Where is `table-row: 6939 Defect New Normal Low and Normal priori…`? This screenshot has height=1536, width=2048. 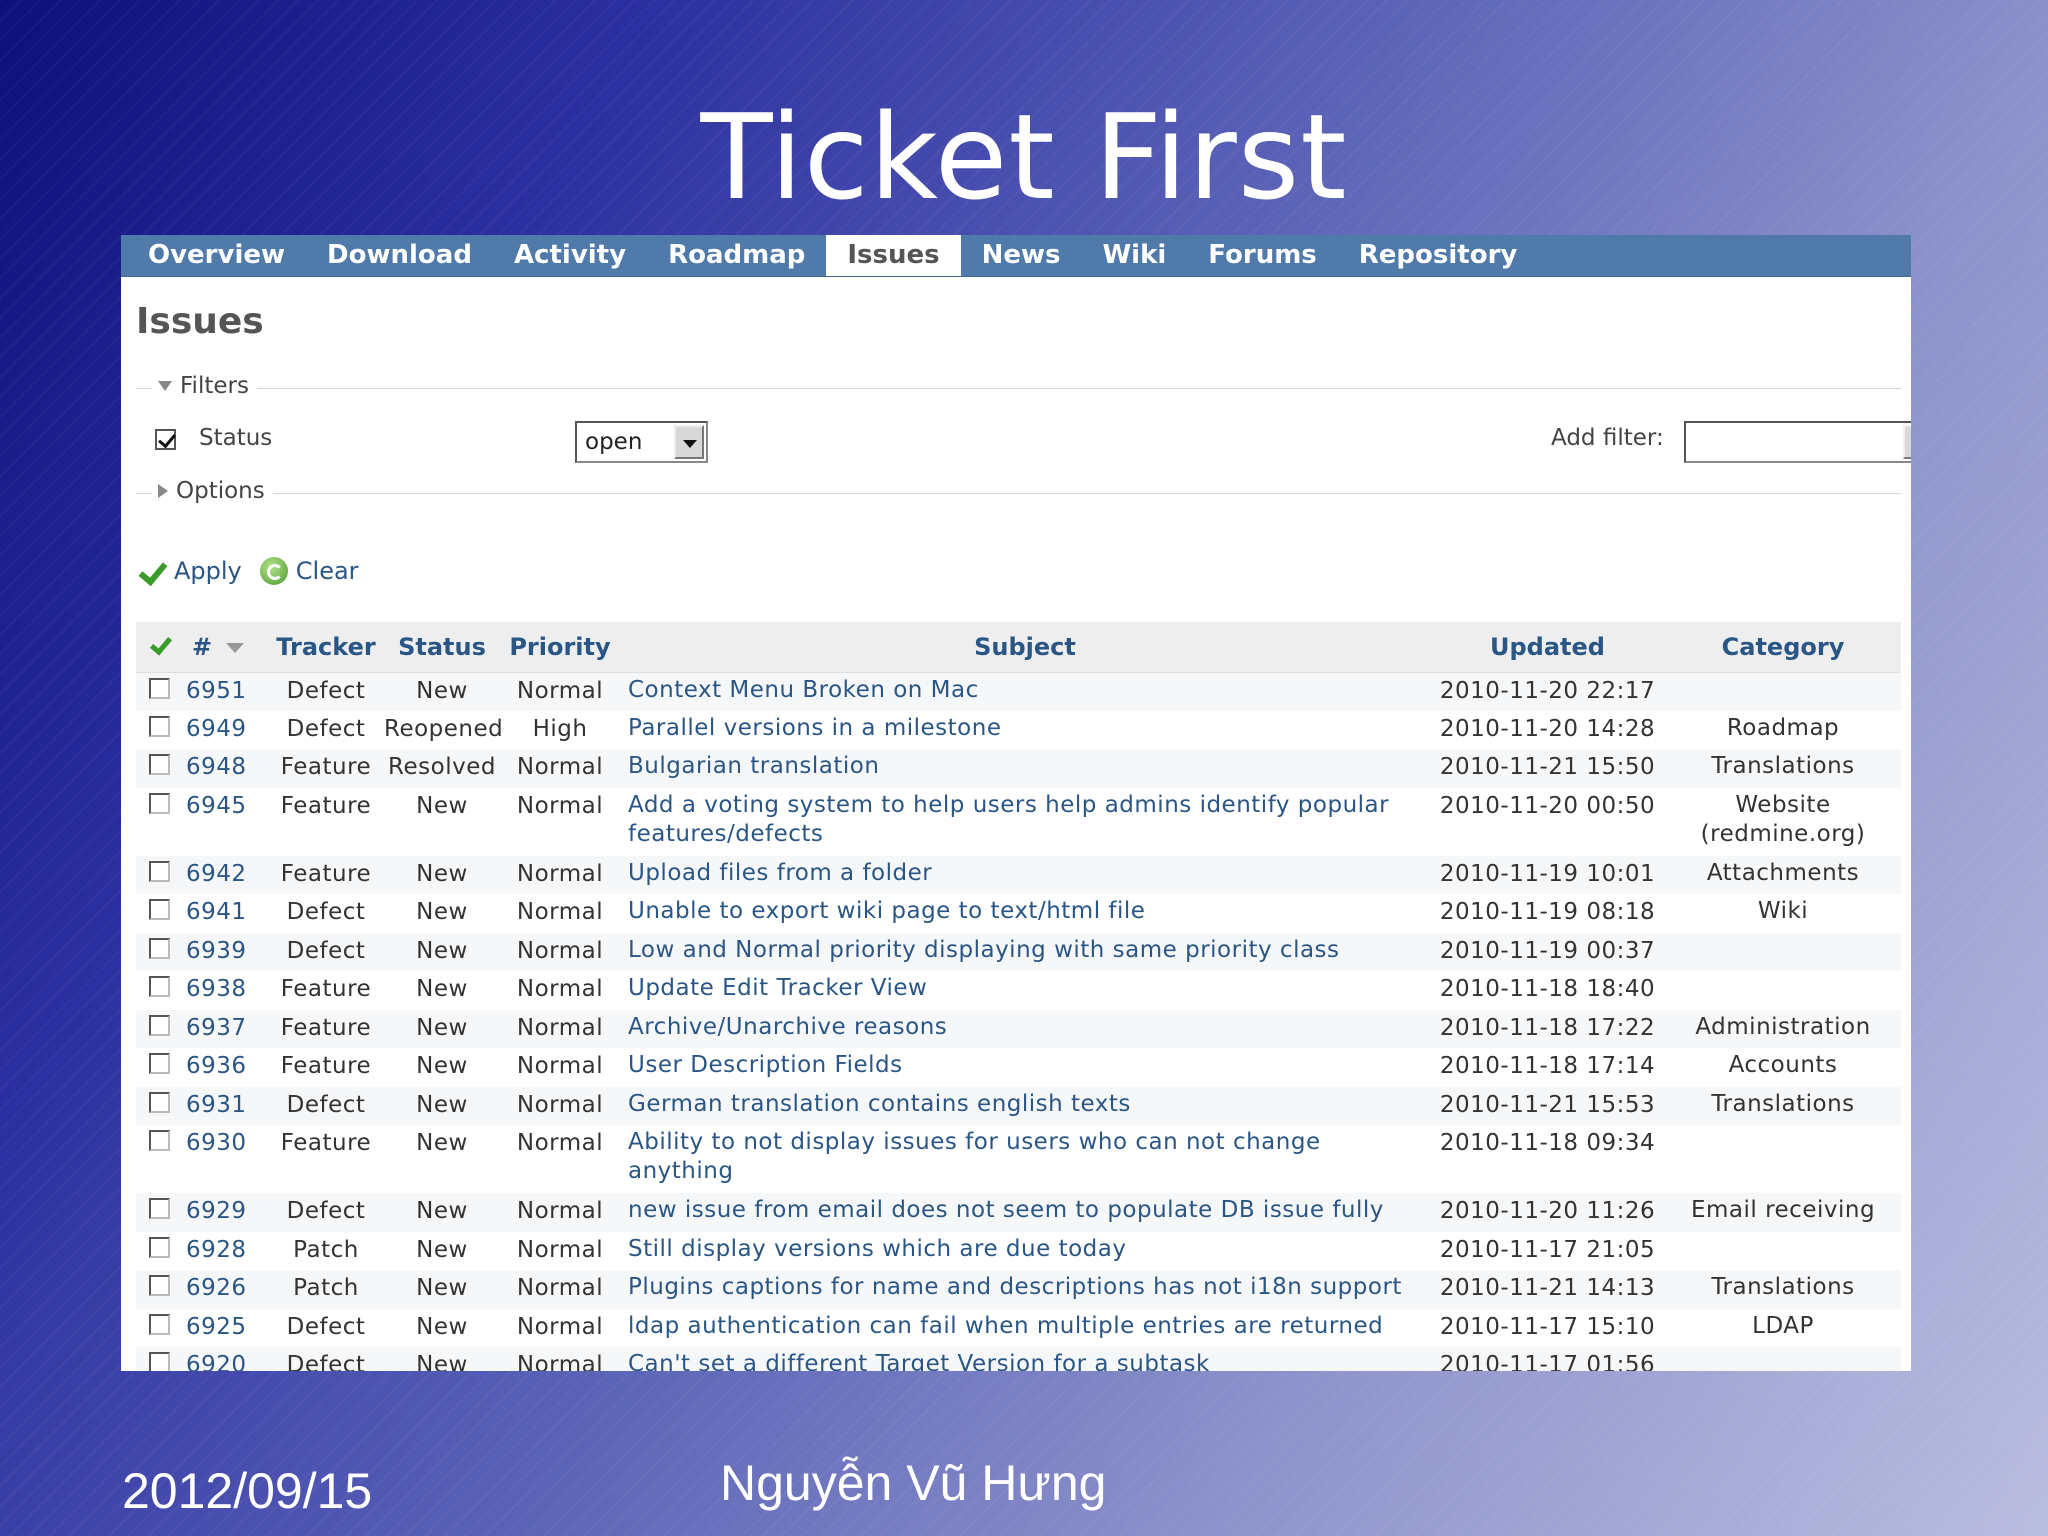 table-row: 6939 Defect New Normal Low and Normal priori… is located at coordinates (1018, 952).